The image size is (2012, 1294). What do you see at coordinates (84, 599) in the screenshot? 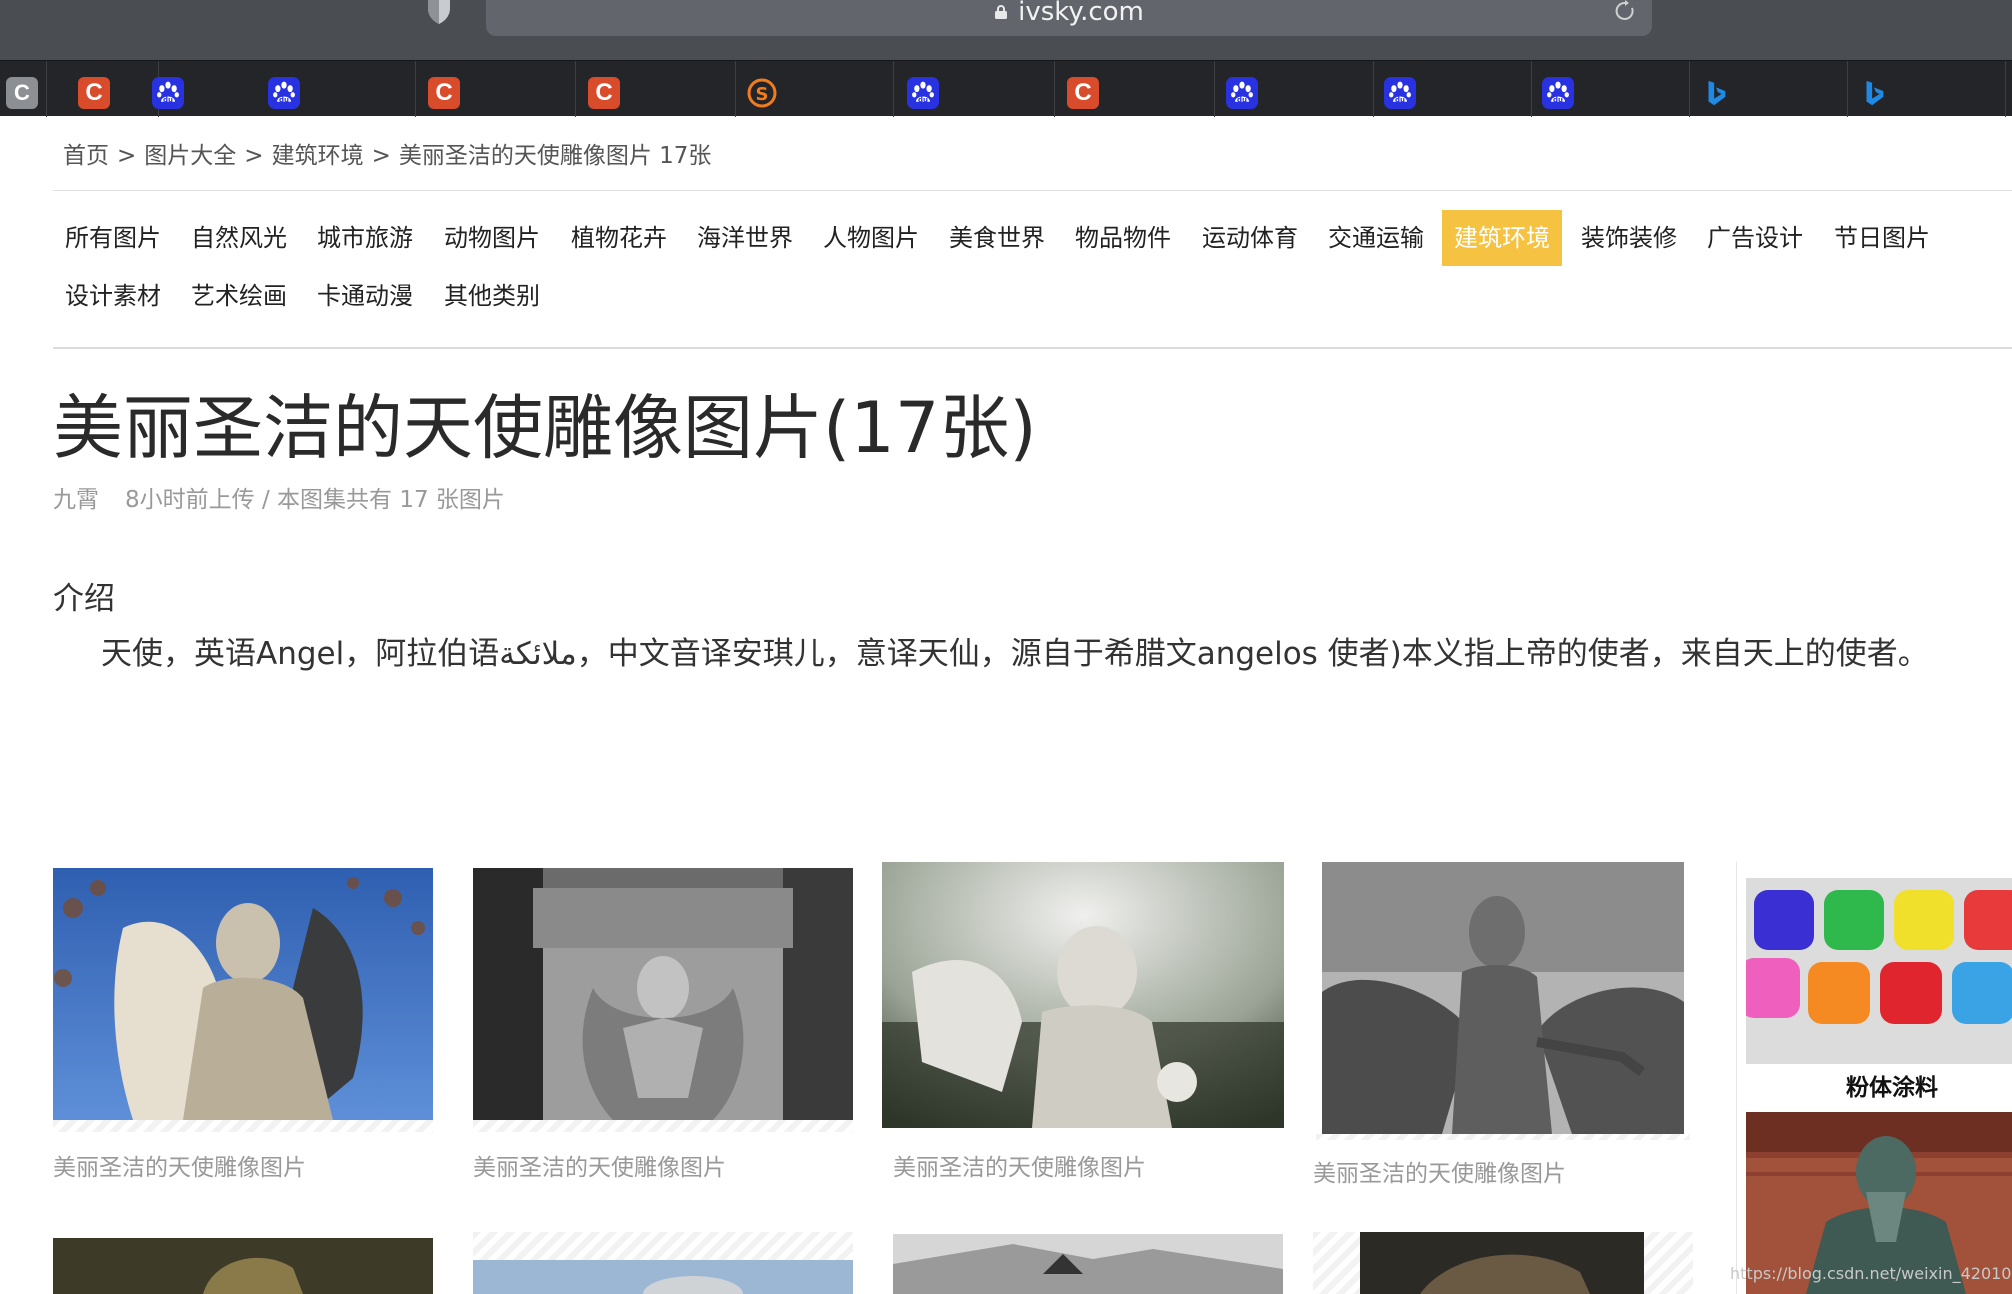
I see `intro-heading: 介绍` at bounding box center [84, 599].